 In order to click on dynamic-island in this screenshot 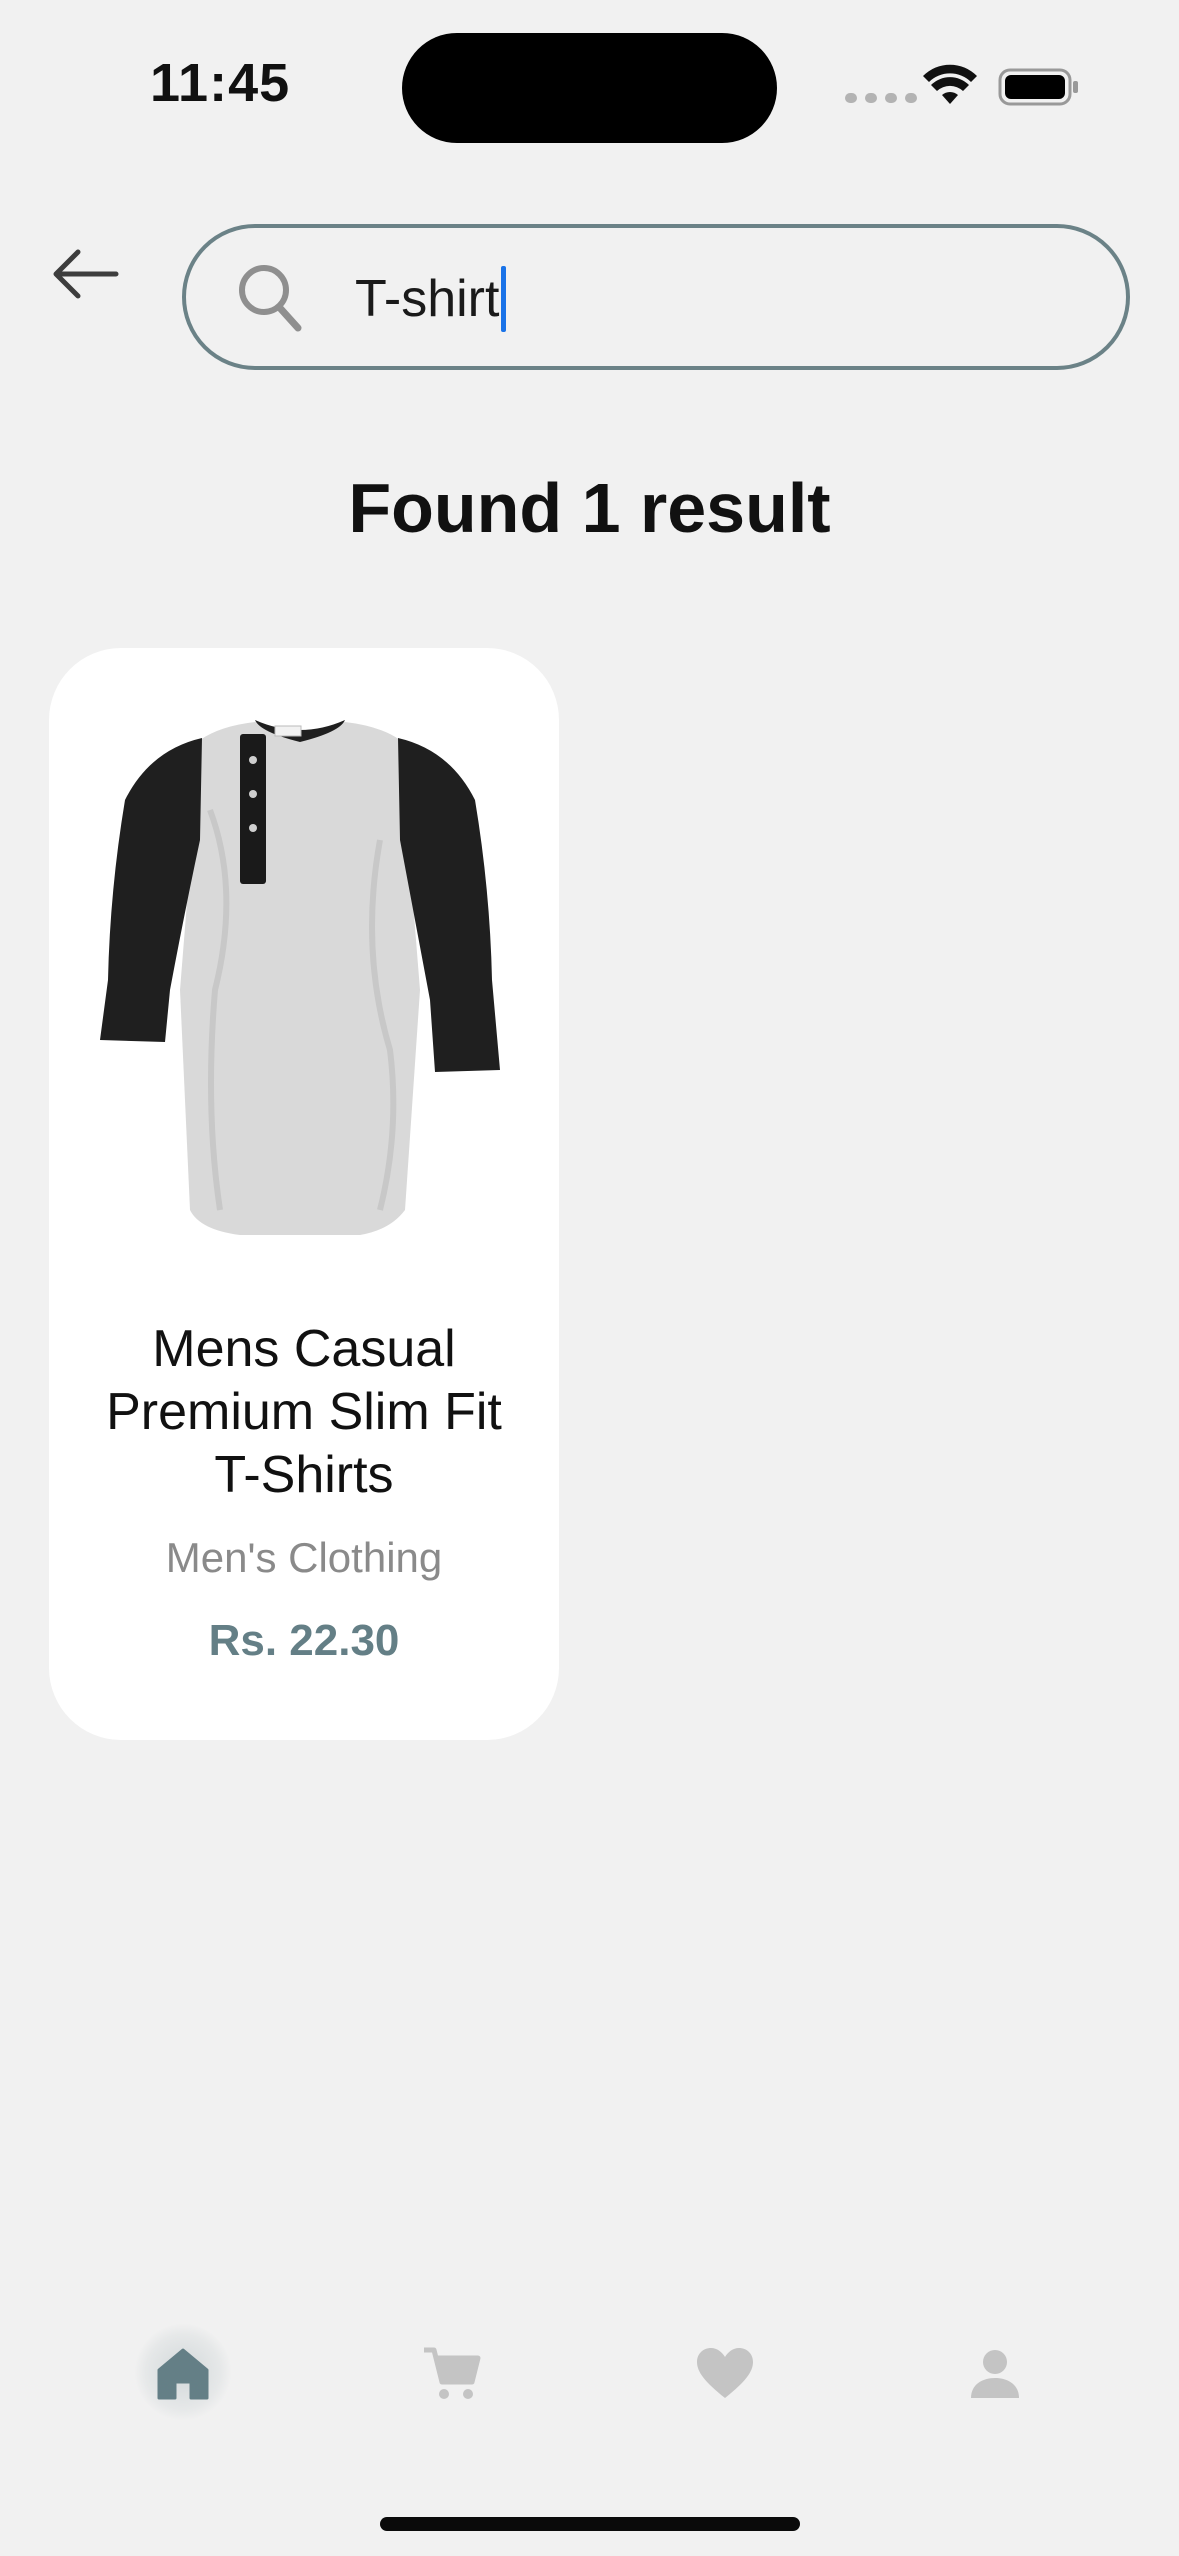, I will do `click(589, 88)`.